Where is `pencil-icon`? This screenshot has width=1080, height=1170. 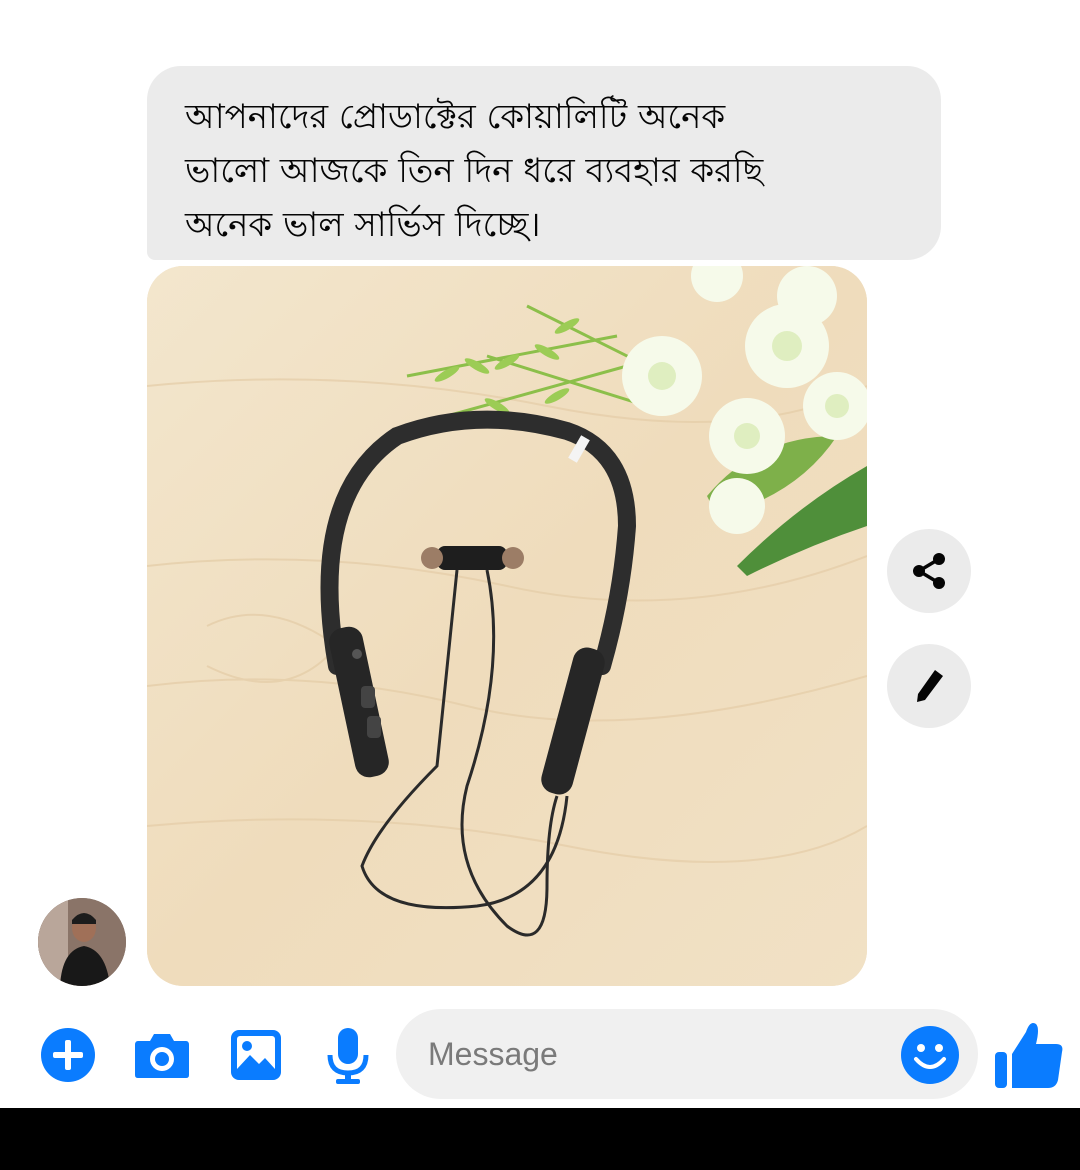 pencil-icon is located at coordinates (930, 686).